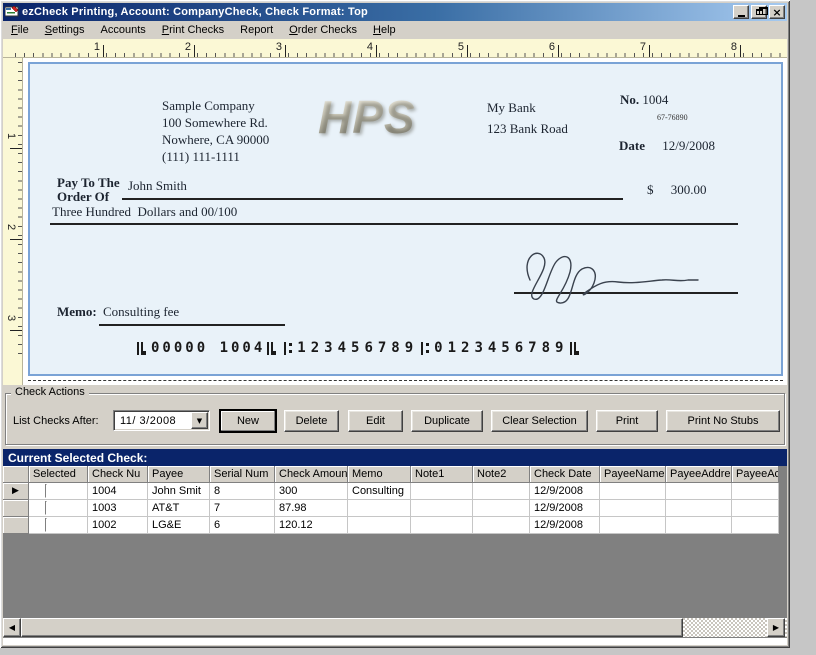 This screenshot has width=816, height=655. I want to click on column-header-payee-name: PayeeName, so click(633, 474).